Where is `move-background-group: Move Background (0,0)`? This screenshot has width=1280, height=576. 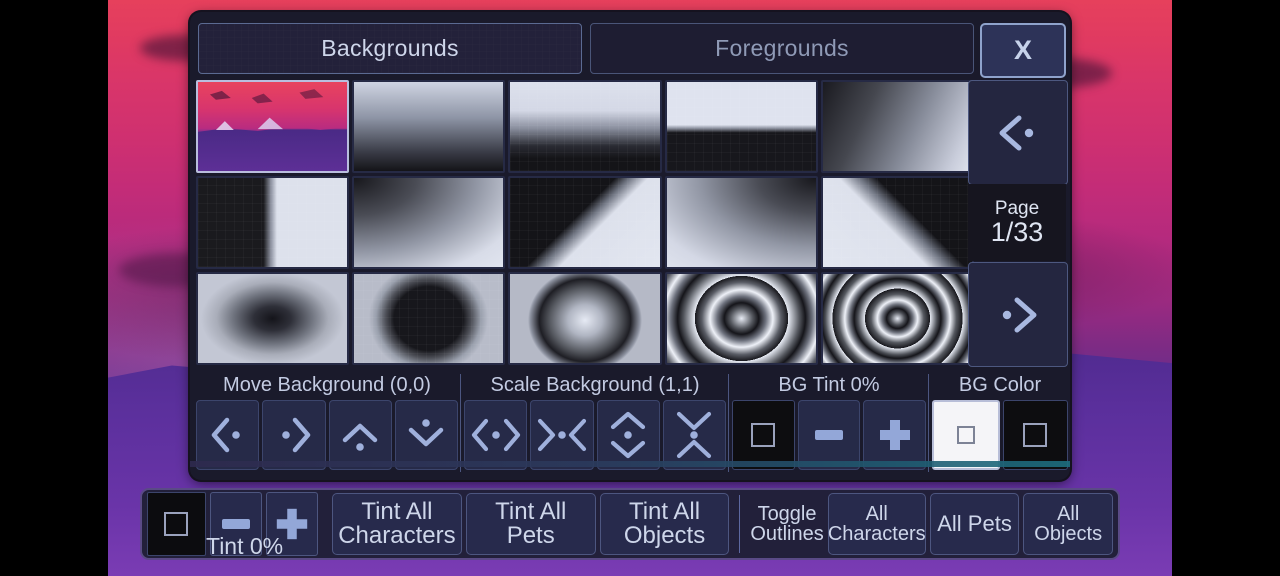 move-background-group: Move Background (0,0) is located at coordinates (327, 422).